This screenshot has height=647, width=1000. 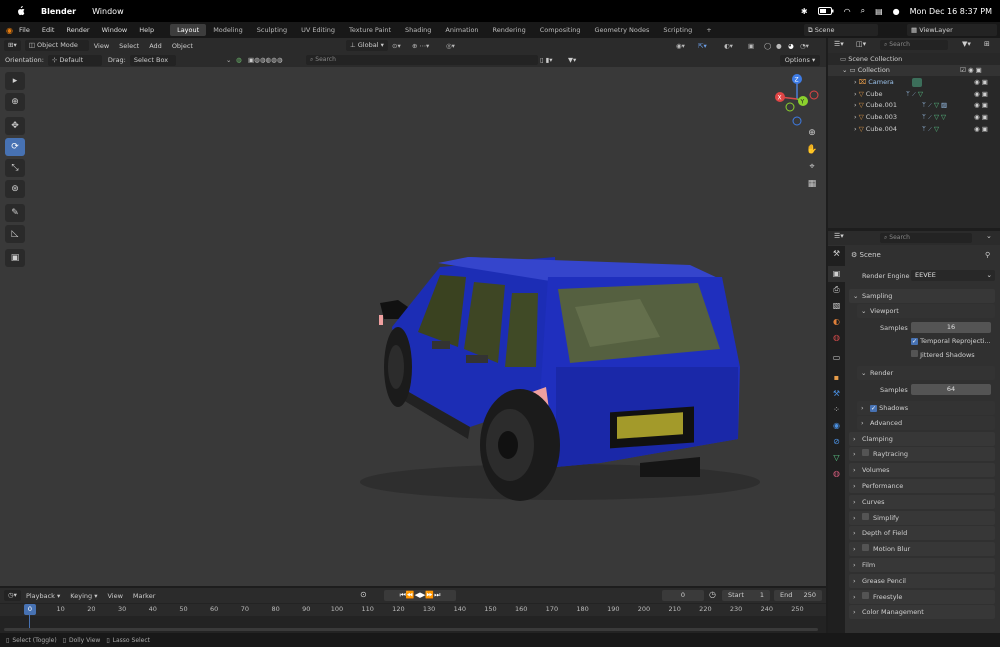 I want to click on tab-compositing: Compositing, so click(x=560, y=30).